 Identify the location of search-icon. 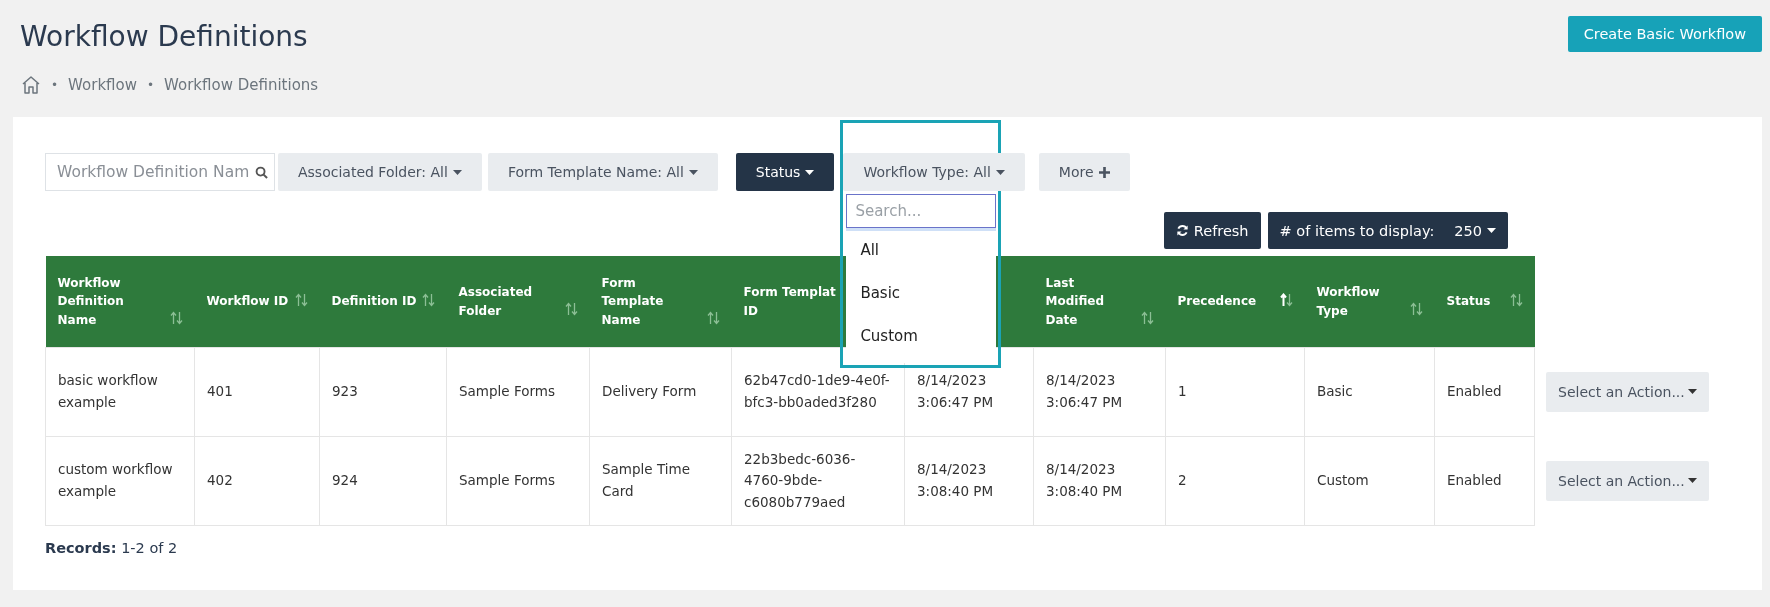
(261, 172).